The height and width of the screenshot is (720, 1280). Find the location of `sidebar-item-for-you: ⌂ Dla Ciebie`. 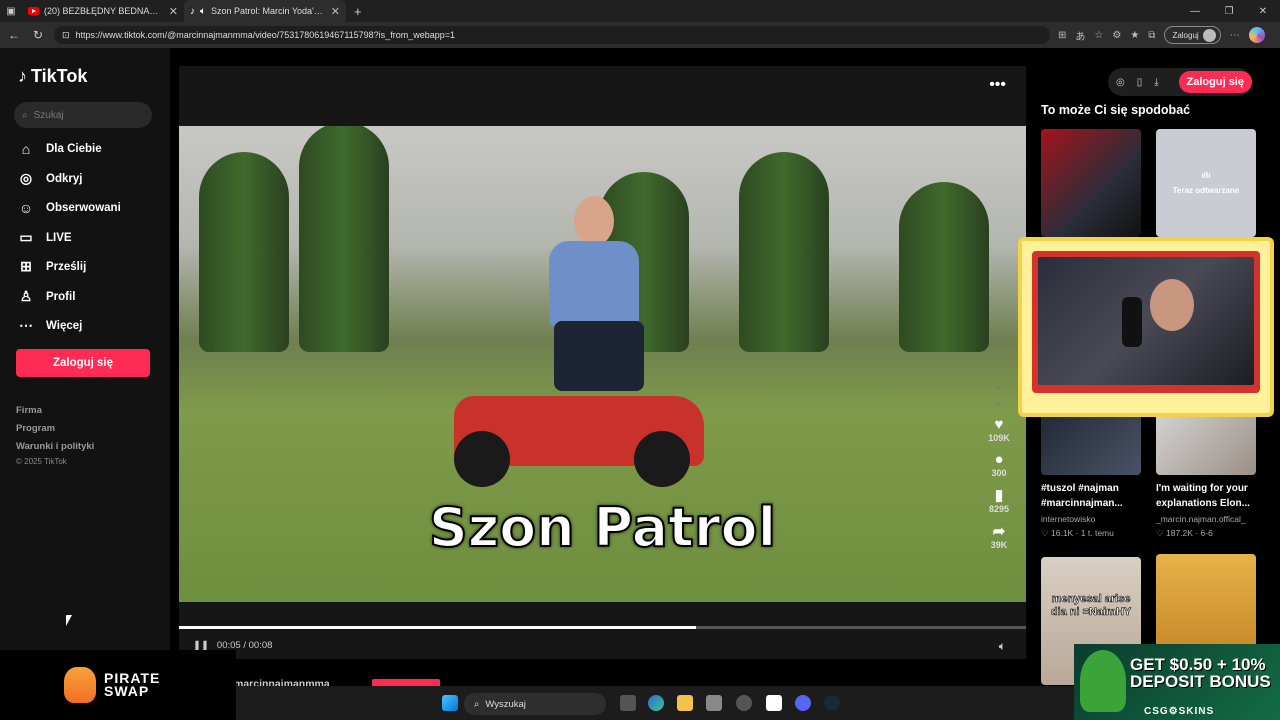

sidebar-item-for-you: ⌂ Dla Ciebie is located at coordinates (60, 149).